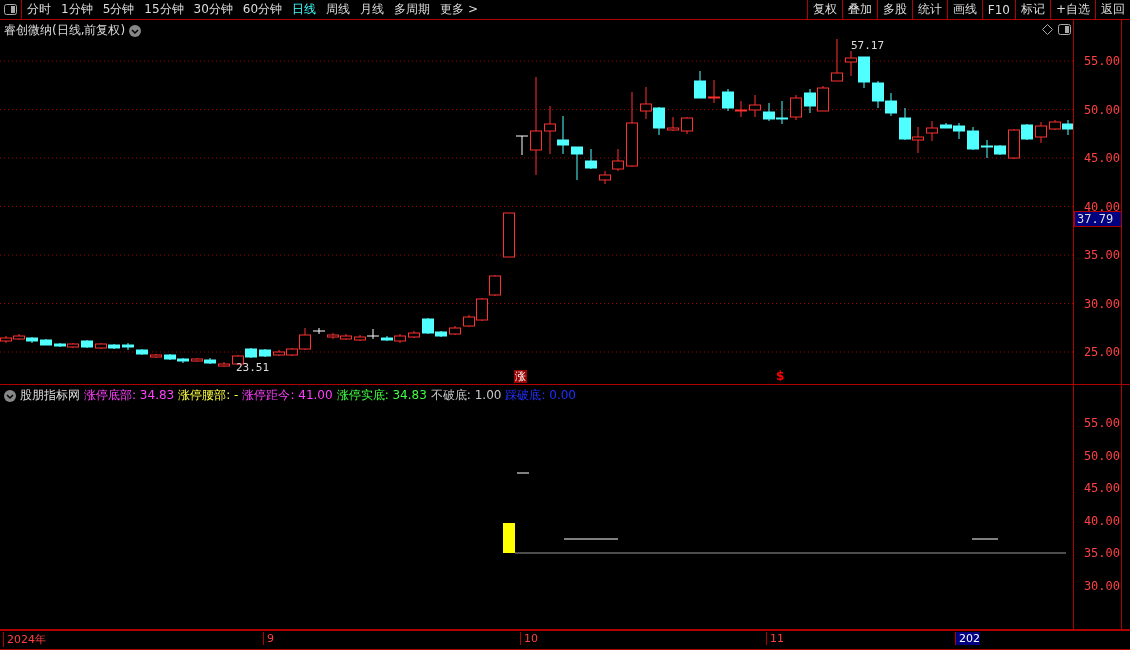  What do you see at coordinates (213, 9) in the screenshot?
I see `period-tab: 30分钟` at bounding box center [213, 9].